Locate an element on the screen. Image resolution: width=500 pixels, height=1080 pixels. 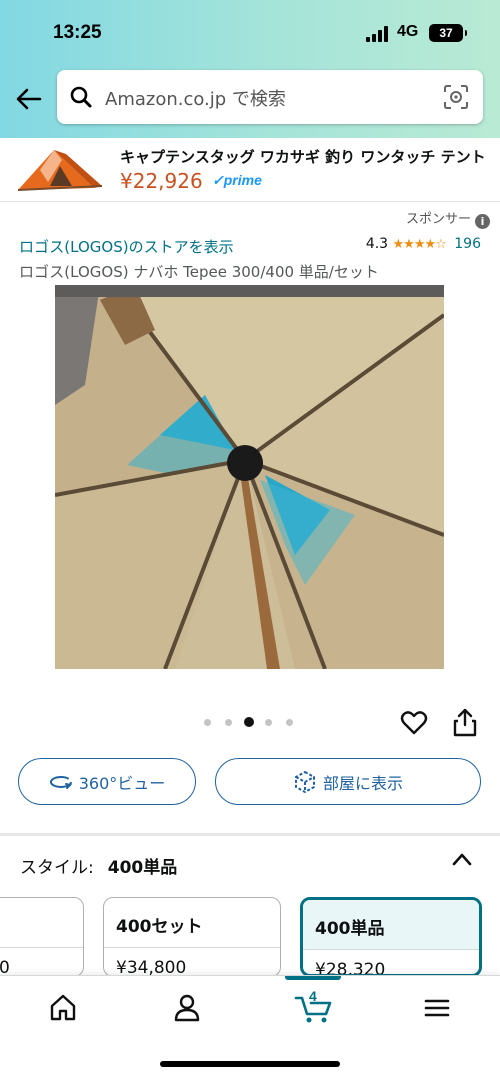
view-360-button: 360°ビュー is located at coordinates (107, 781).